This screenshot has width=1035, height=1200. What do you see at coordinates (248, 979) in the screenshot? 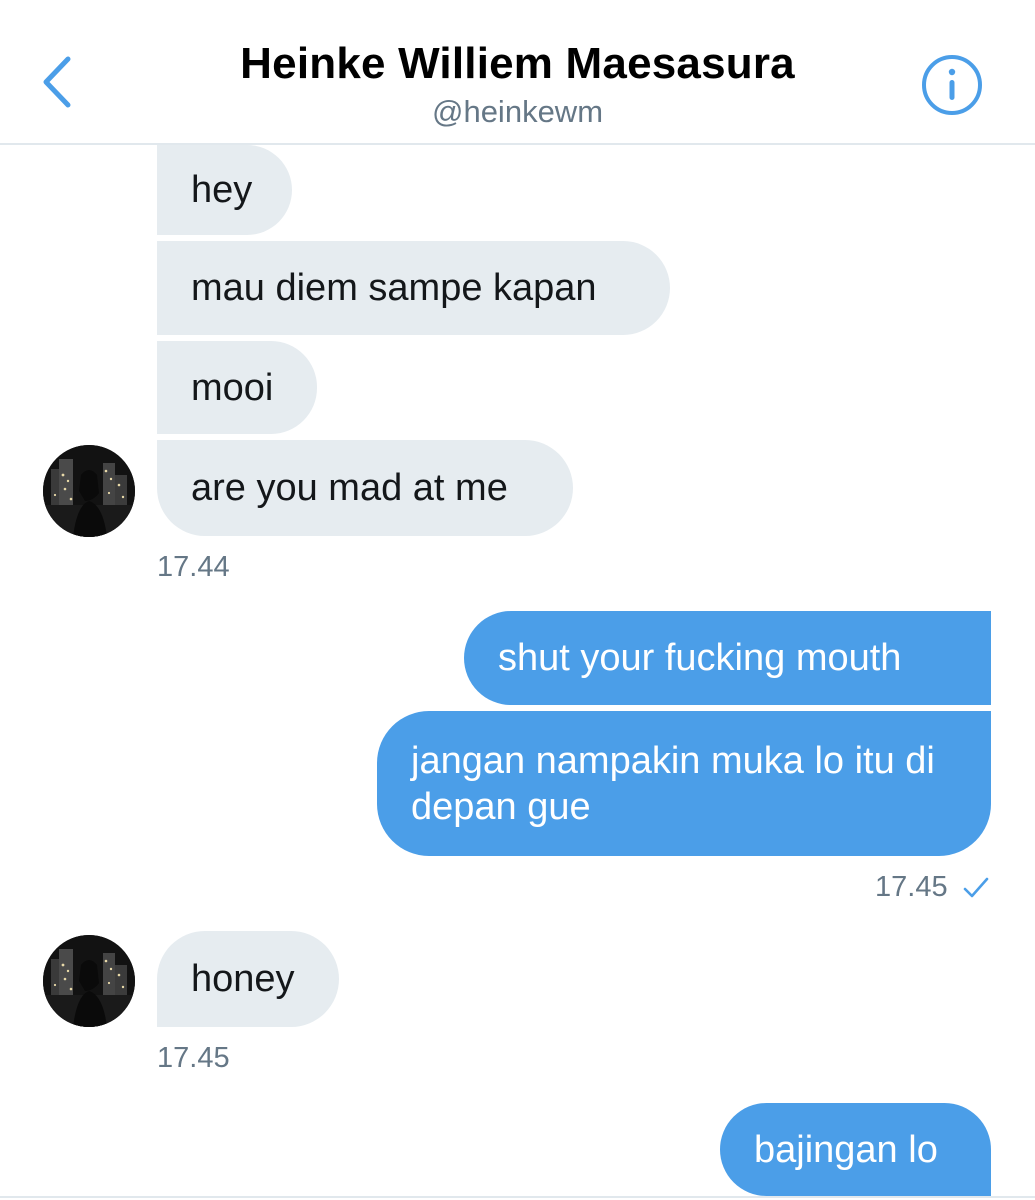
I see `incoming-message: honey` at bounding box center [248, 979].